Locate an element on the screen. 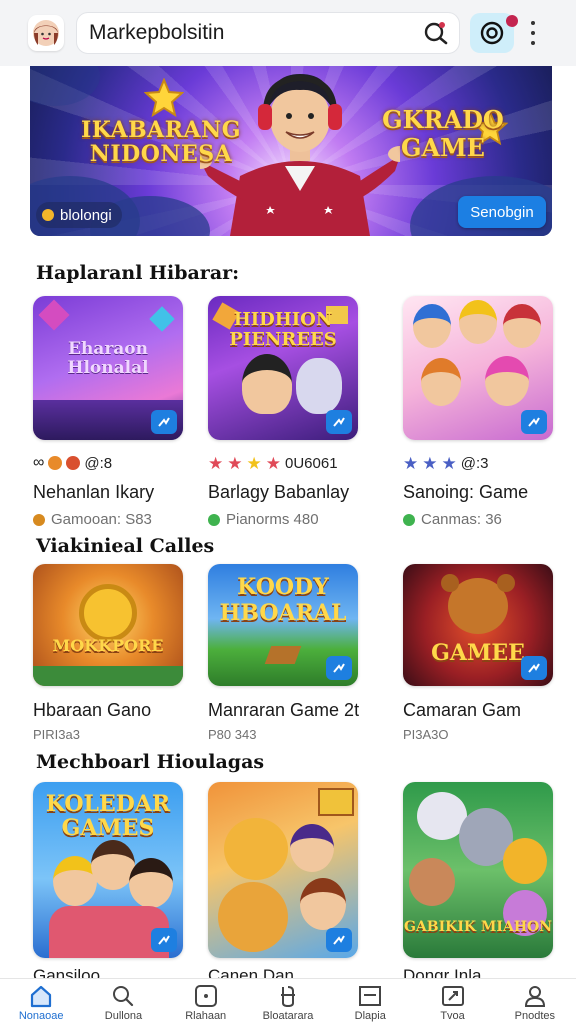 The image size is (576, 1024). rating-value: 0U6061 is located at coordinates (311, 463).